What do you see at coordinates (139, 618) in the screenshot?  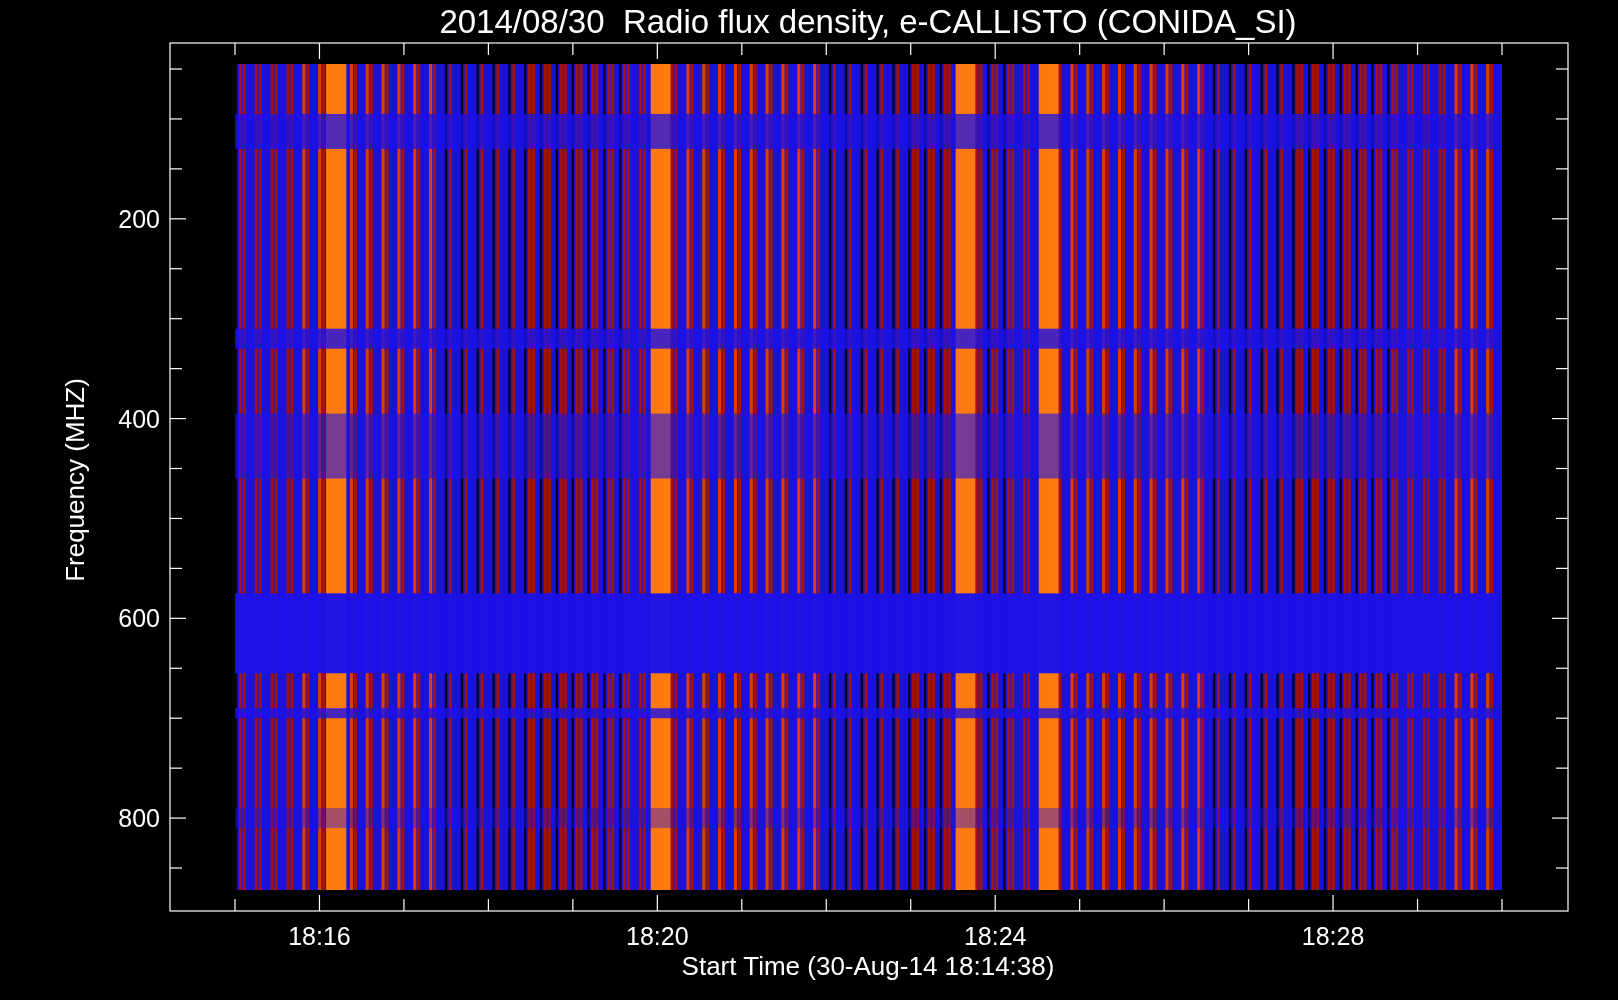 I see `tick-label: 600` at bounding box center [139, 618].